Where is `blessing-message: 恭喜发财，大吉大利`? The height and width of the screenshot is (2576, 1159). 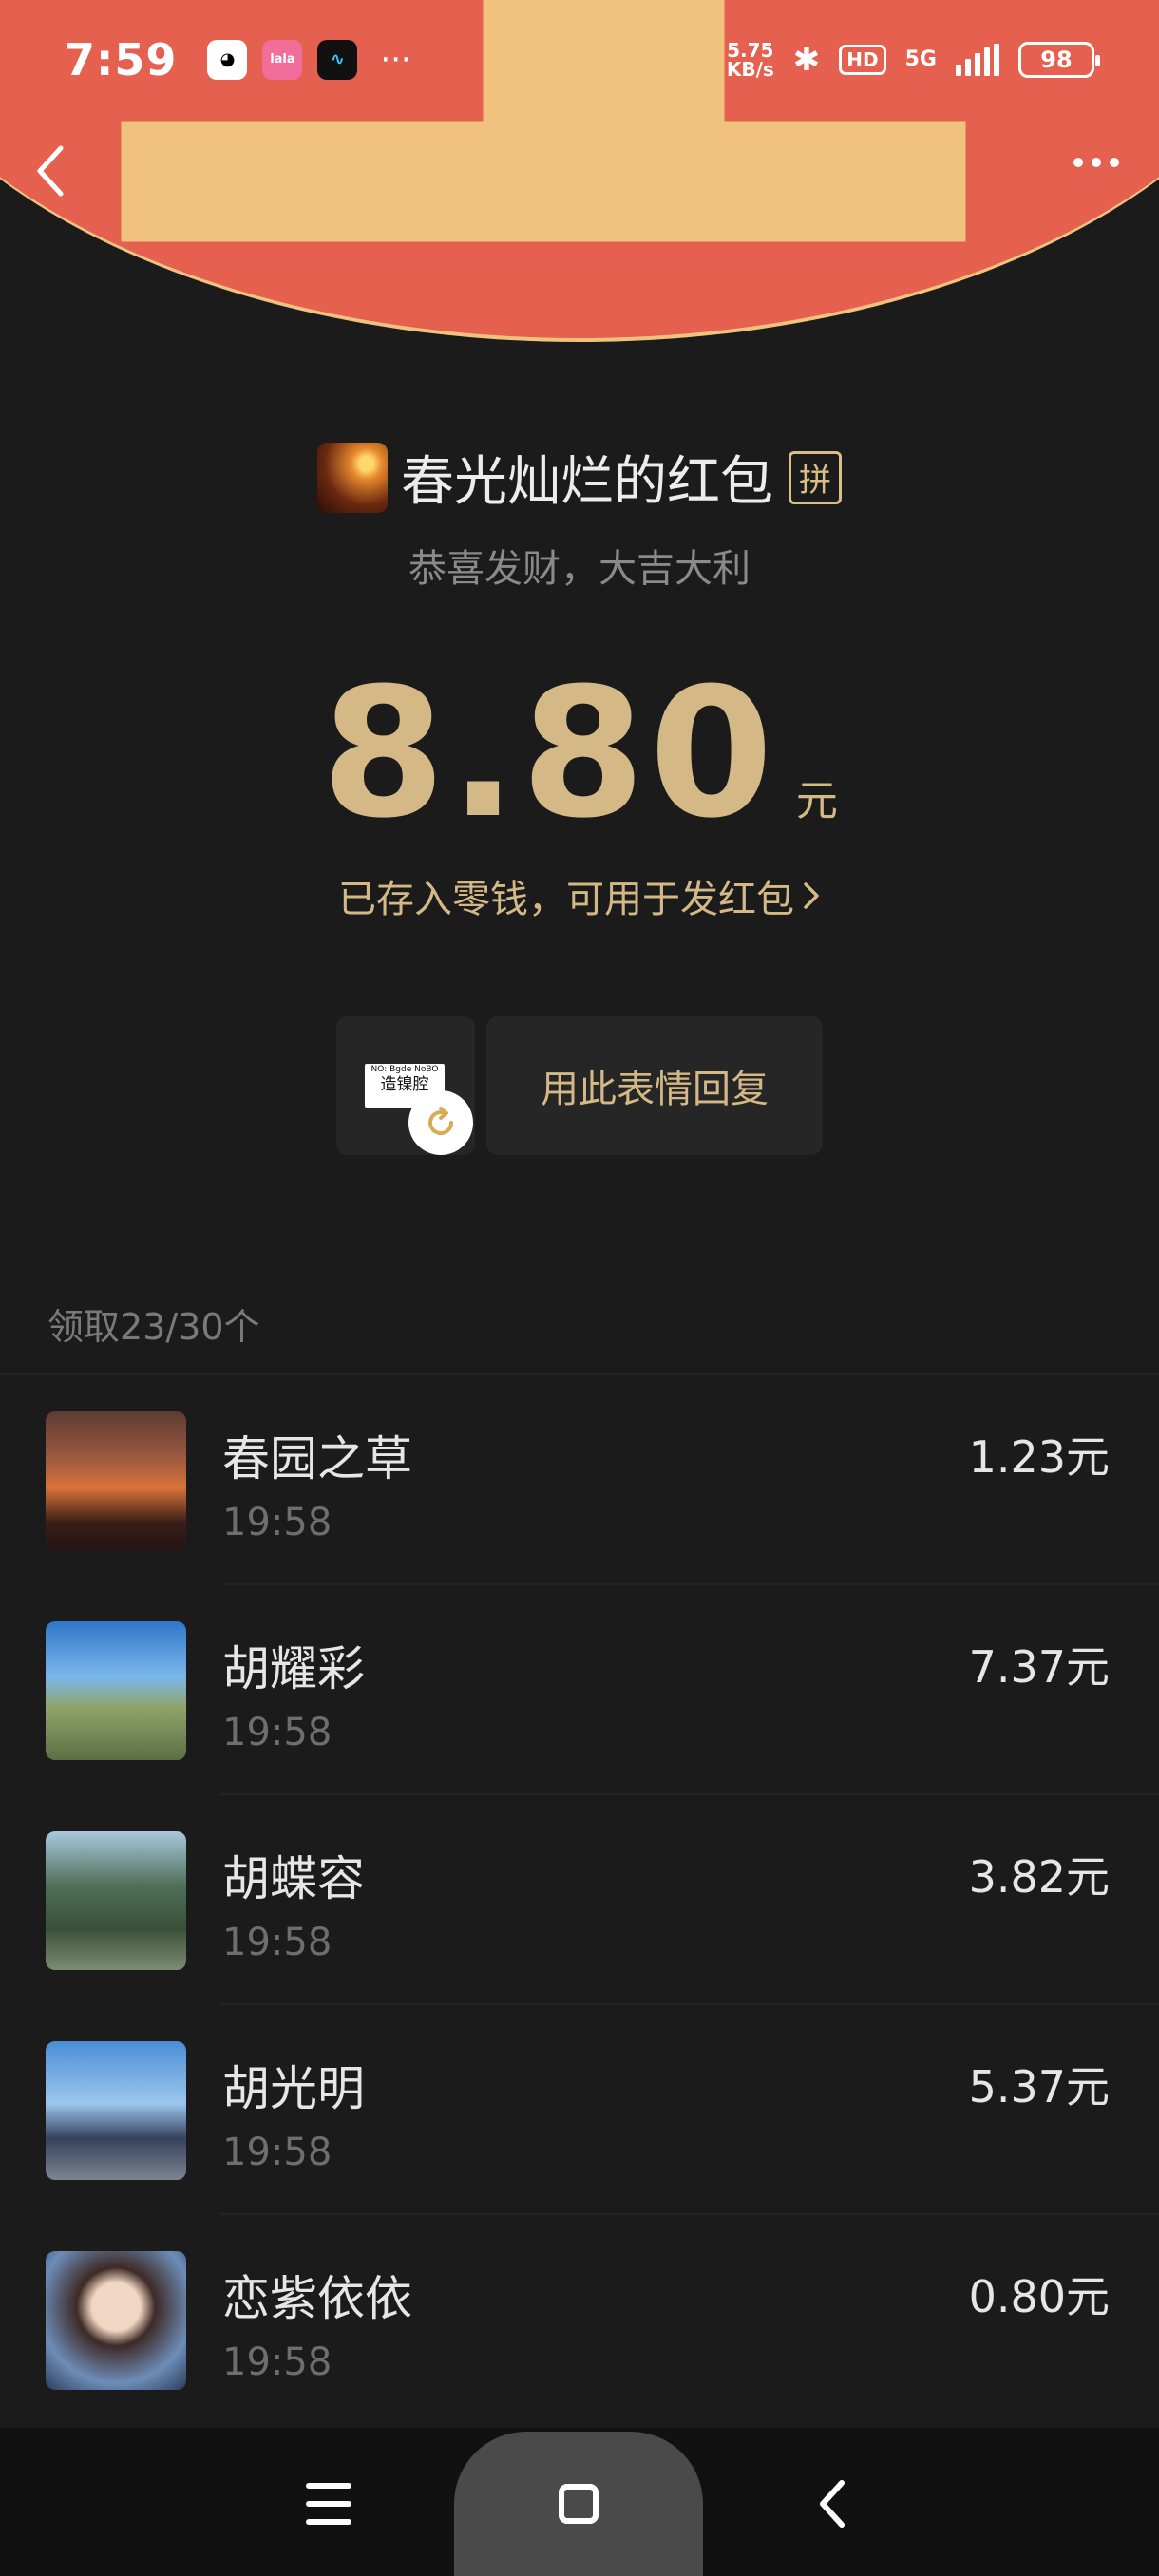
blessing-message: 恭喜发财，大吉大利 is located at coordinates (579, 569).